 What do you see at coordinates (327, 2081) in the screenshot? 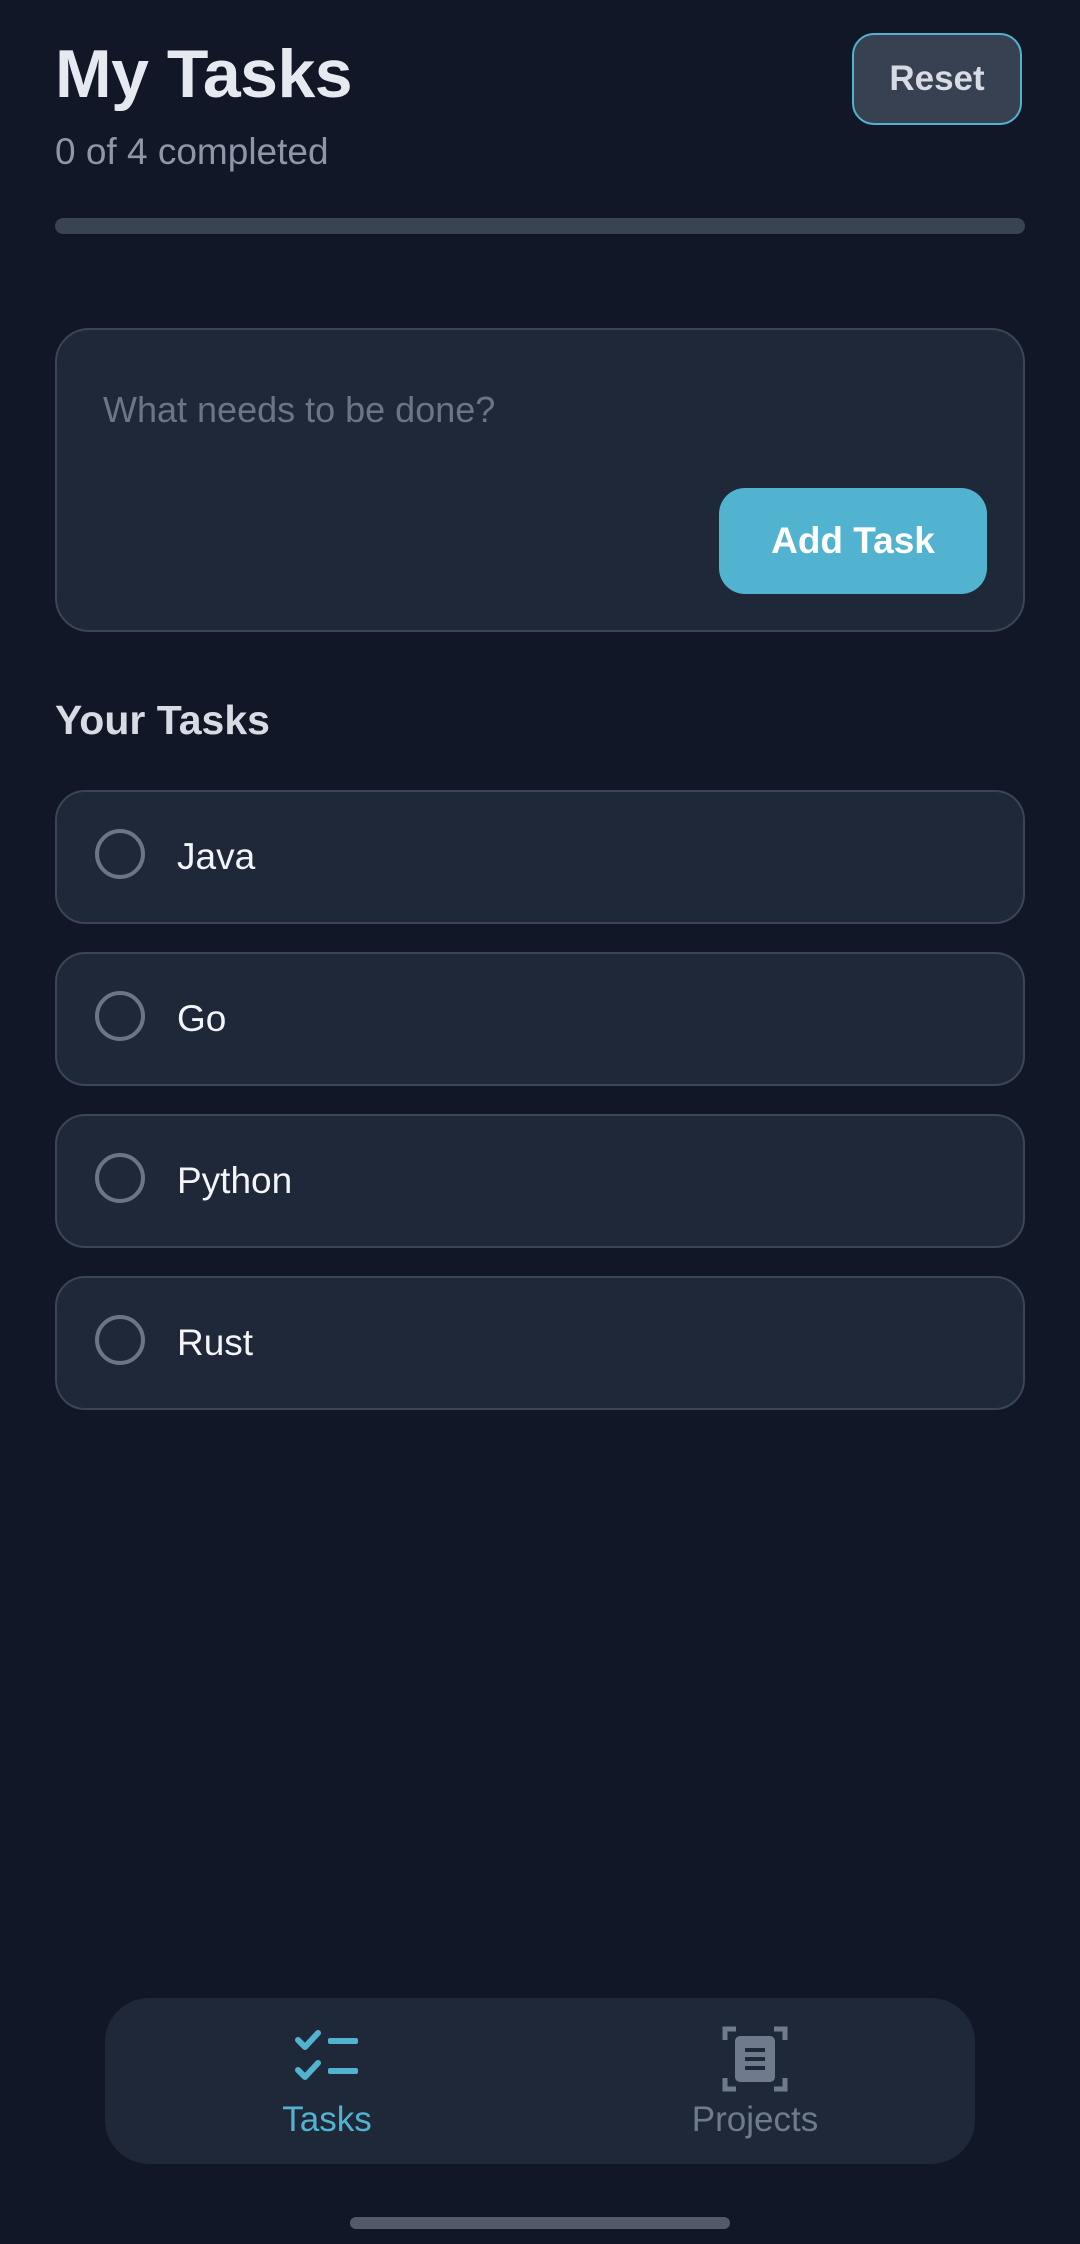
I see `nav-item-tasks: Tasks` at bounding box center [327, 2081].